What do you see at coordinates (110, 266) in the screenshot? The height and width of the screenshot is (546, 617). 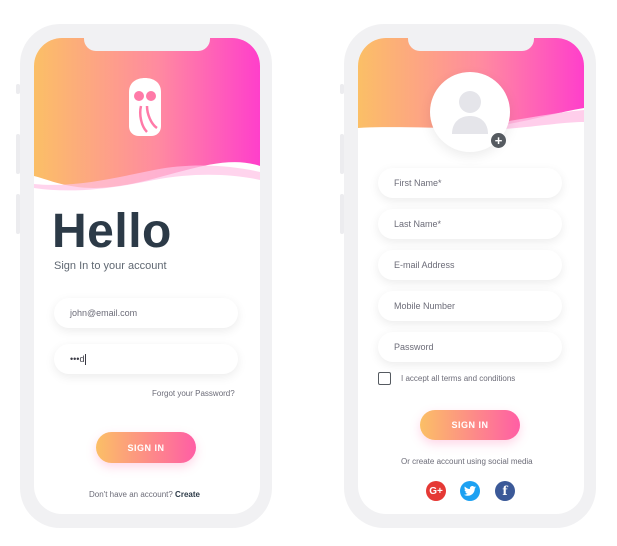 I see `login-subtitle: Sign In to your account` at bounding box center [110, 266].